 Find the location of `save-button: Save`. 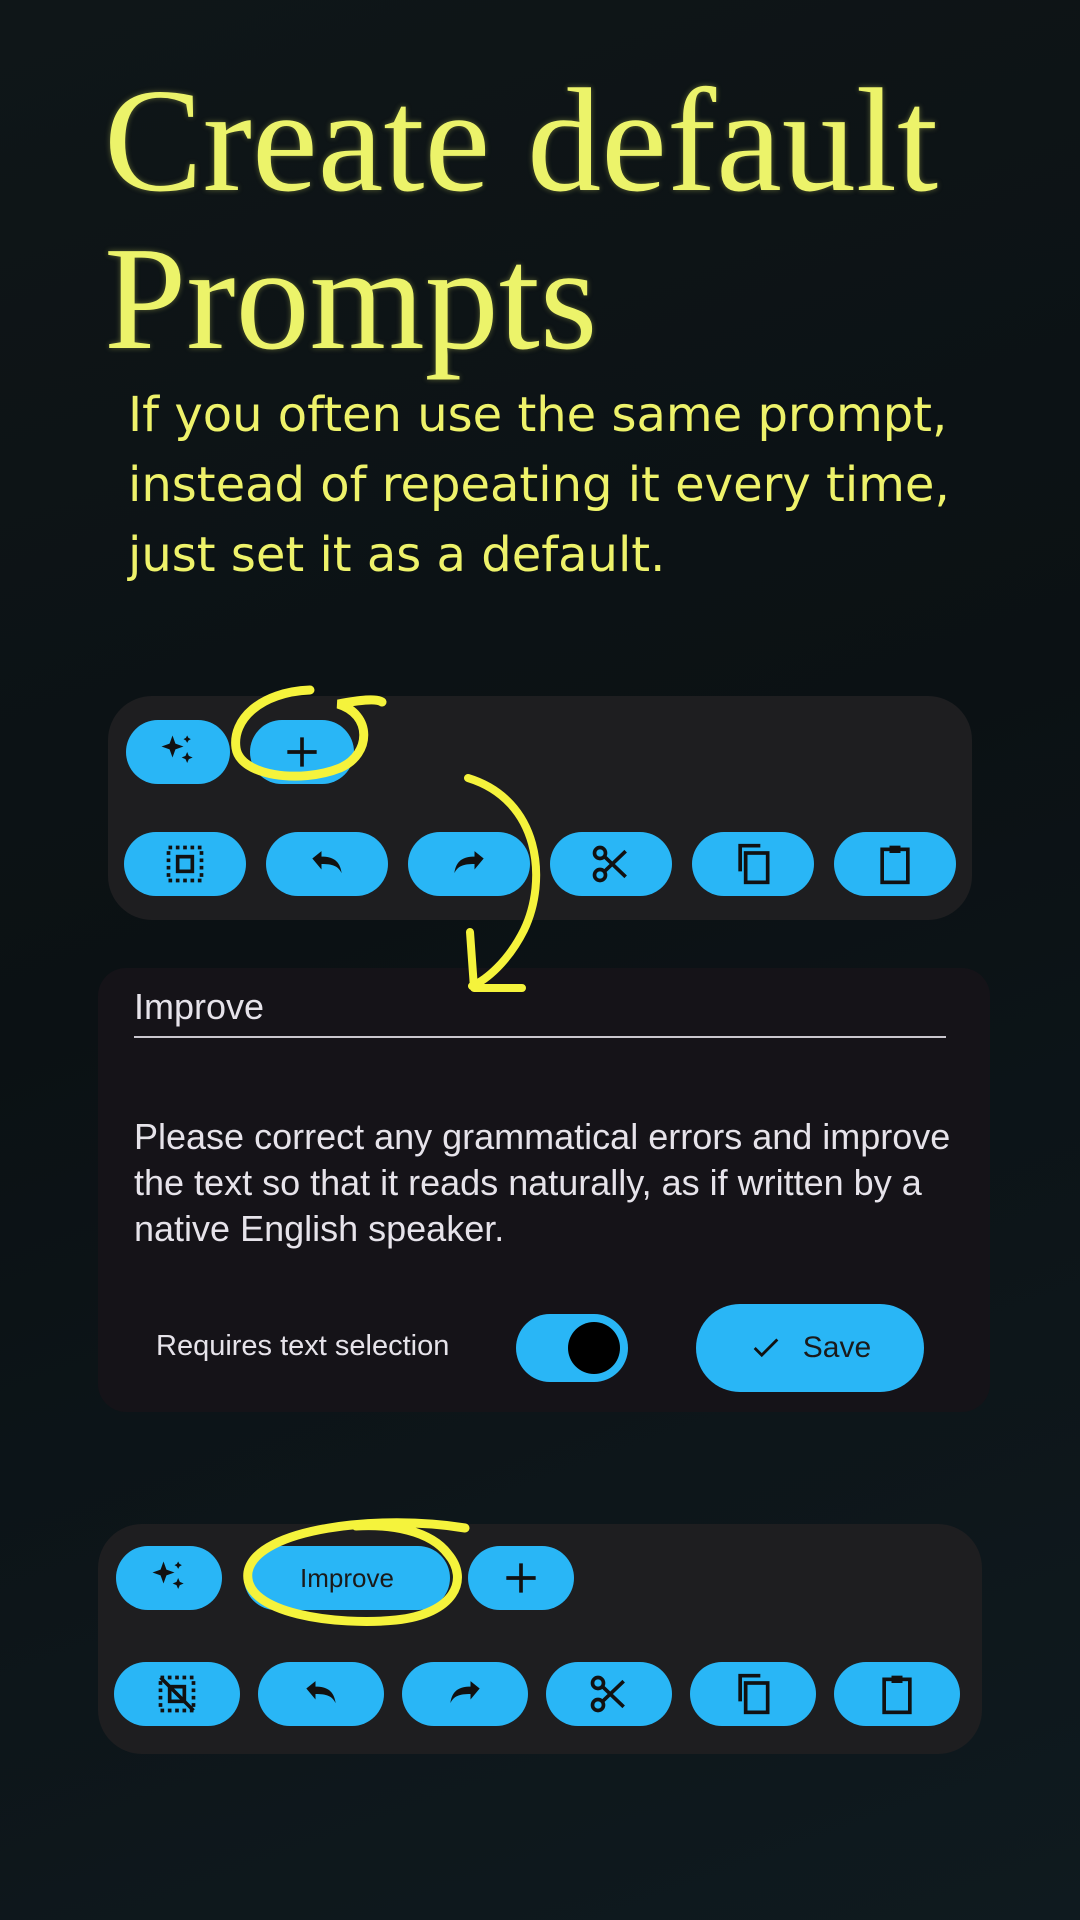

save-button: Save is located at coordinates (810, 1348).